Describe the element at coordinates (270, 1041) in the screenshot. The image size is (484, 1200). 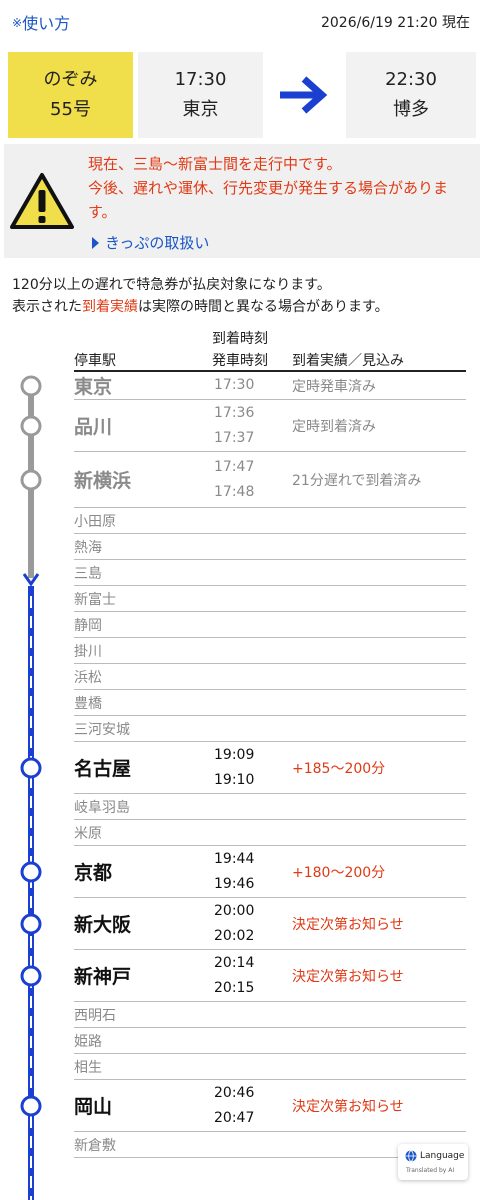
I see `station-row: 姫路` at that location.